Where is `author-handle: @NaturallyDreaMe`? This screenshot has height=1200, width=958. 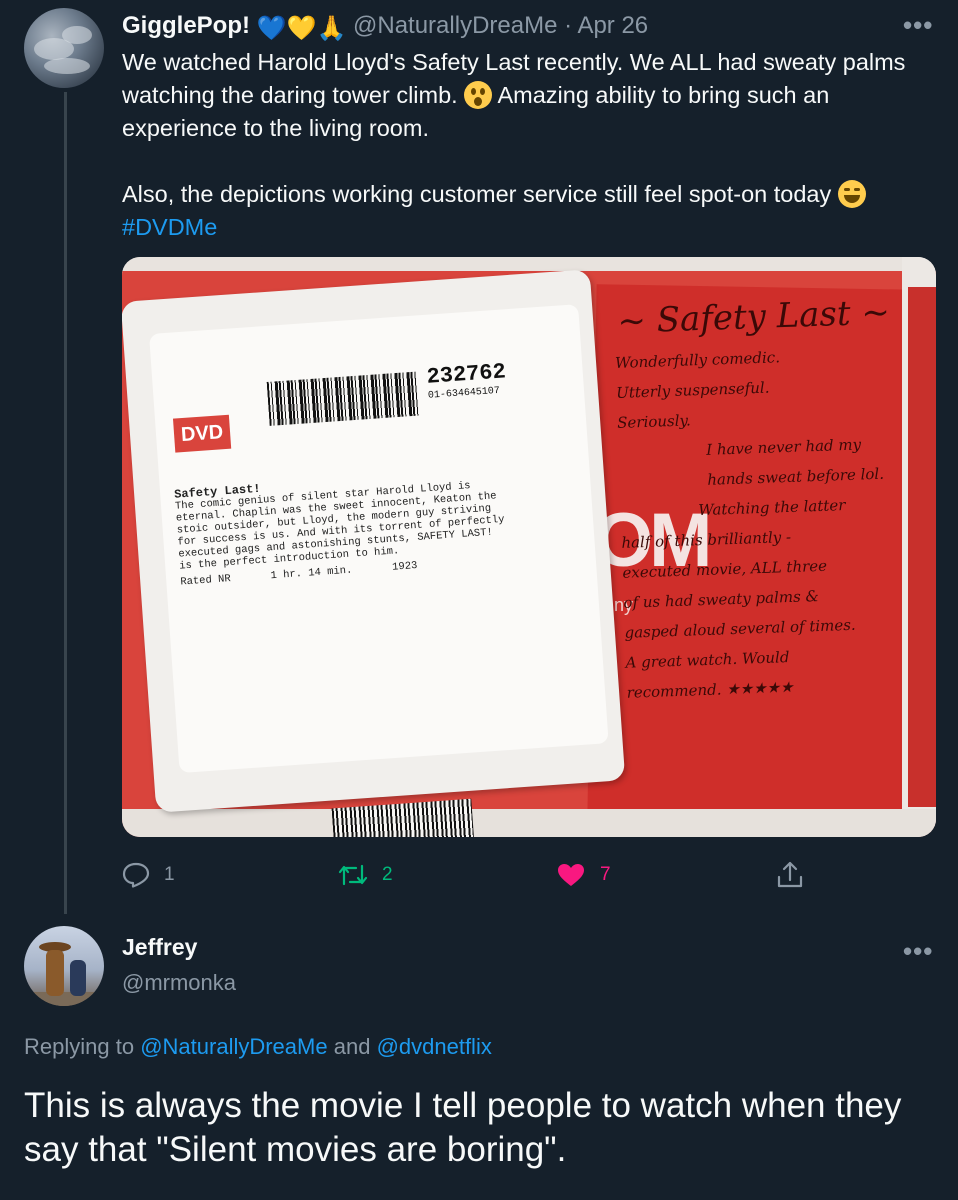
author-handle: @NaturallyDreaMe is located at coordinates (455, 25).